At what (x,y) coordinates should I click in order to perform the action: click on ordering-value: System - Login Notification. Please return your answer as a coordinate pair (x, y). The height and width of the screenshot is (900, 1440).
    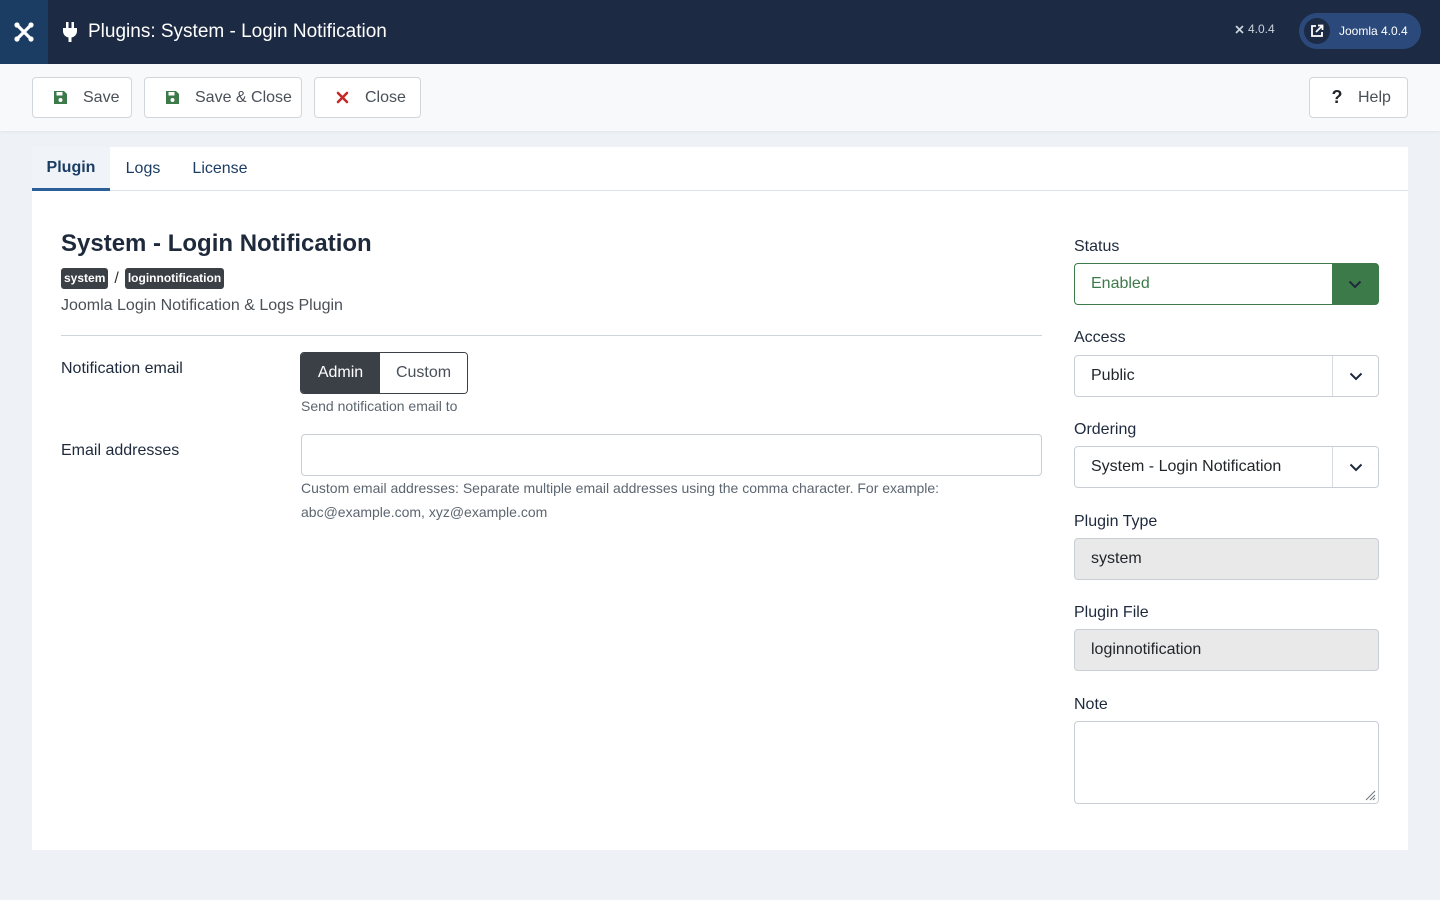
    Looking at the image, I should click on (1186, 466).